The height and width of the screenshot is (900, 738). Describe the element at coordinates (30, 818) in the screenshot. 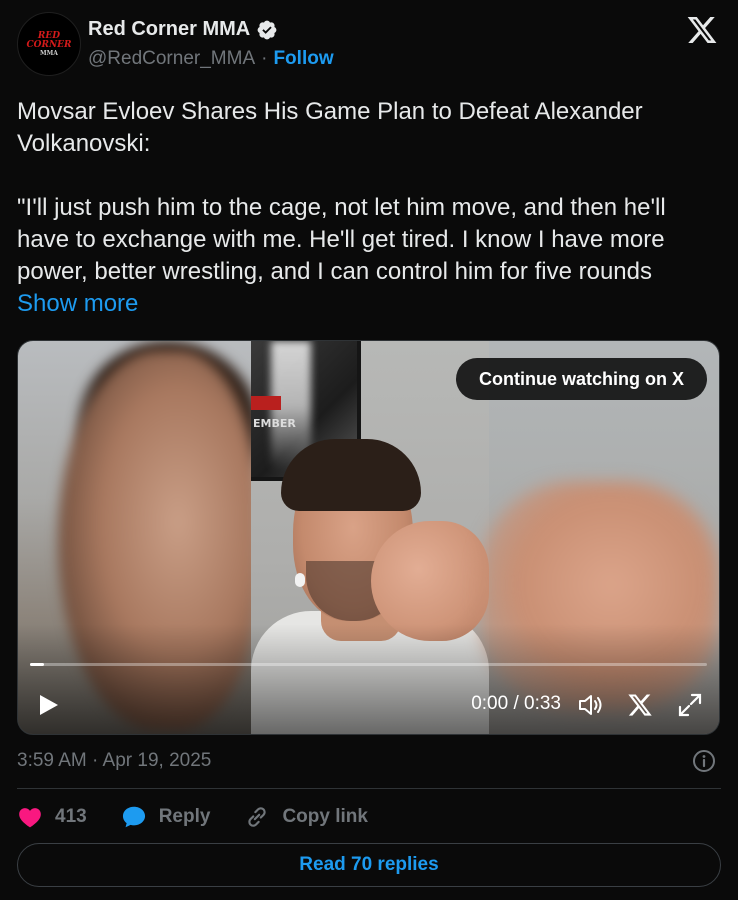

I see `heart-icon` at that location.